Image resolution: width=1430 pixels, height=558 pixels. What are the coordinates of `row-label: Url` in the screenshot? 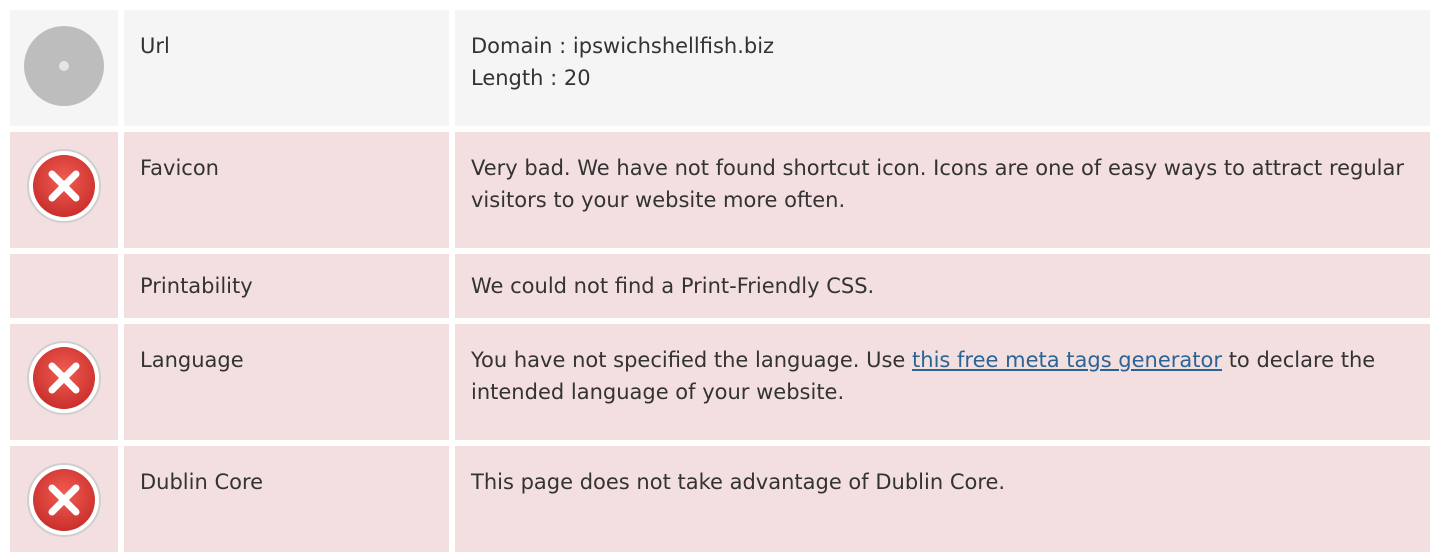 It's located at (286, 68).